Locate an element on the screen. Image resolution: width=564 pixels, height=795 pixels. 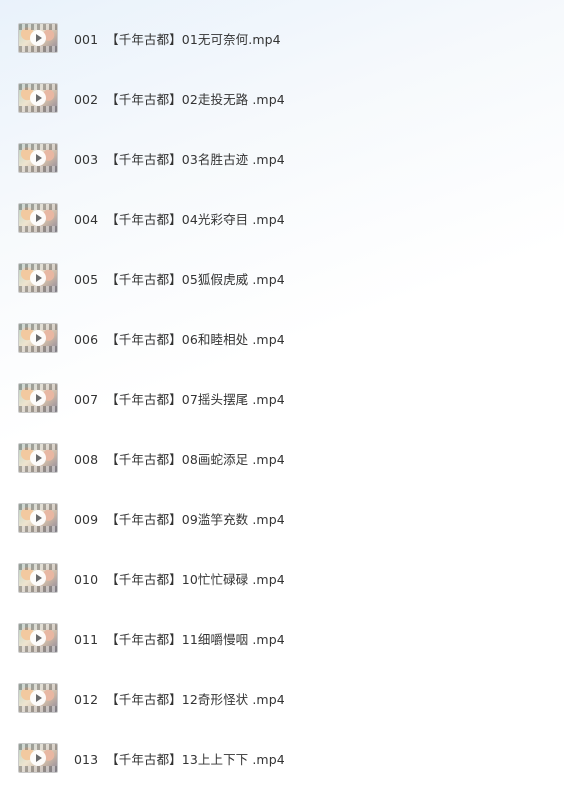
file-label: 011 【千年古都】11细嚼慢咽 .mp4 is located at coordinates (179, 638).